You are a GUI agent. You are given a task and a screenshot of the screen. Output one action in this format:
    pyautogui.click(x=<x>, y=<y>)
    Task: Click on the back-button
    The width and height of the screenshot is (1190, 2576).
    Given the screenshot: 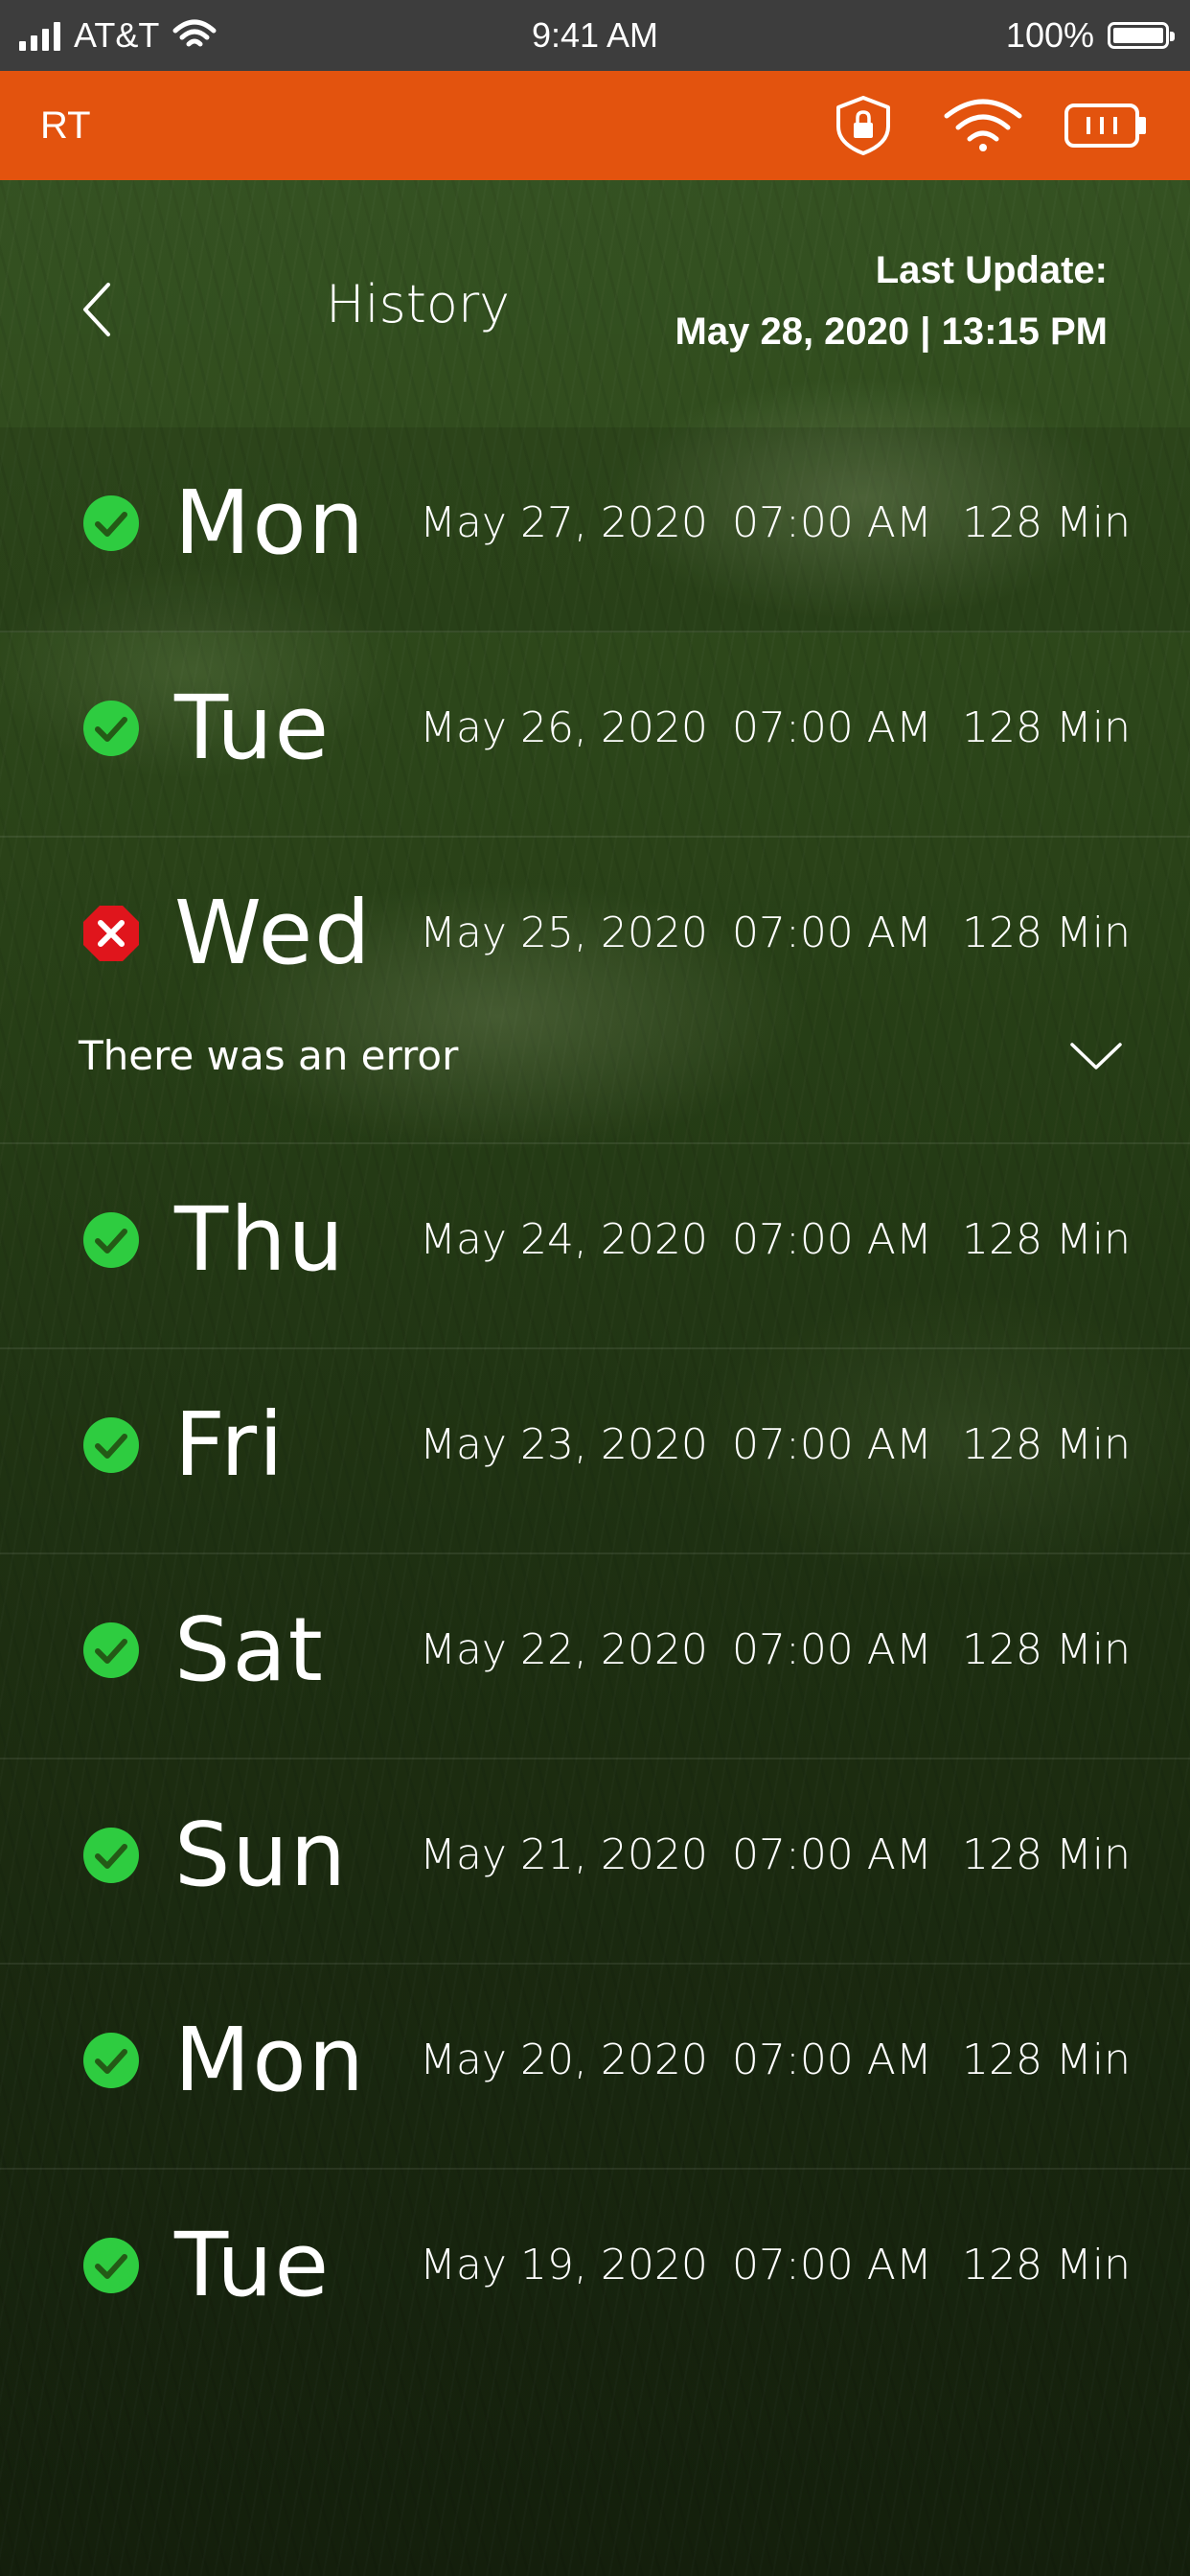 What is the action you would take?
    pyautogui.click(x=96, y=309)
    